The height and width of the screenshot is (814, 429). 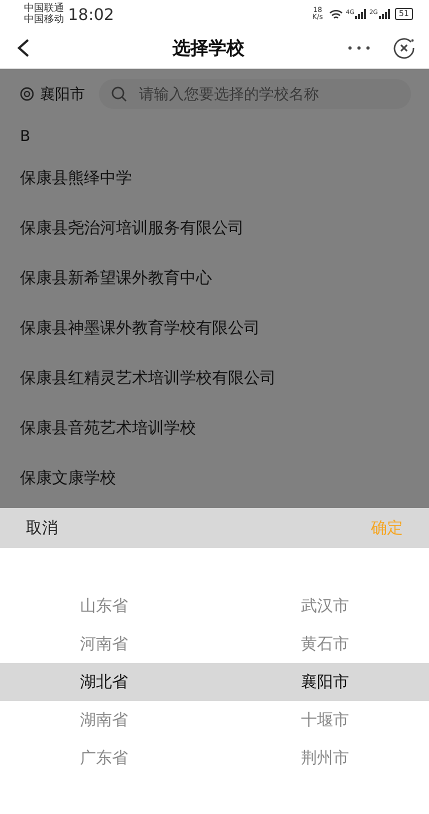 What do you see at coordinates (214, 278) in the screenshot?
I see `school-item: 保康县新希望课外教育中心` at bounding box center [214, 278].